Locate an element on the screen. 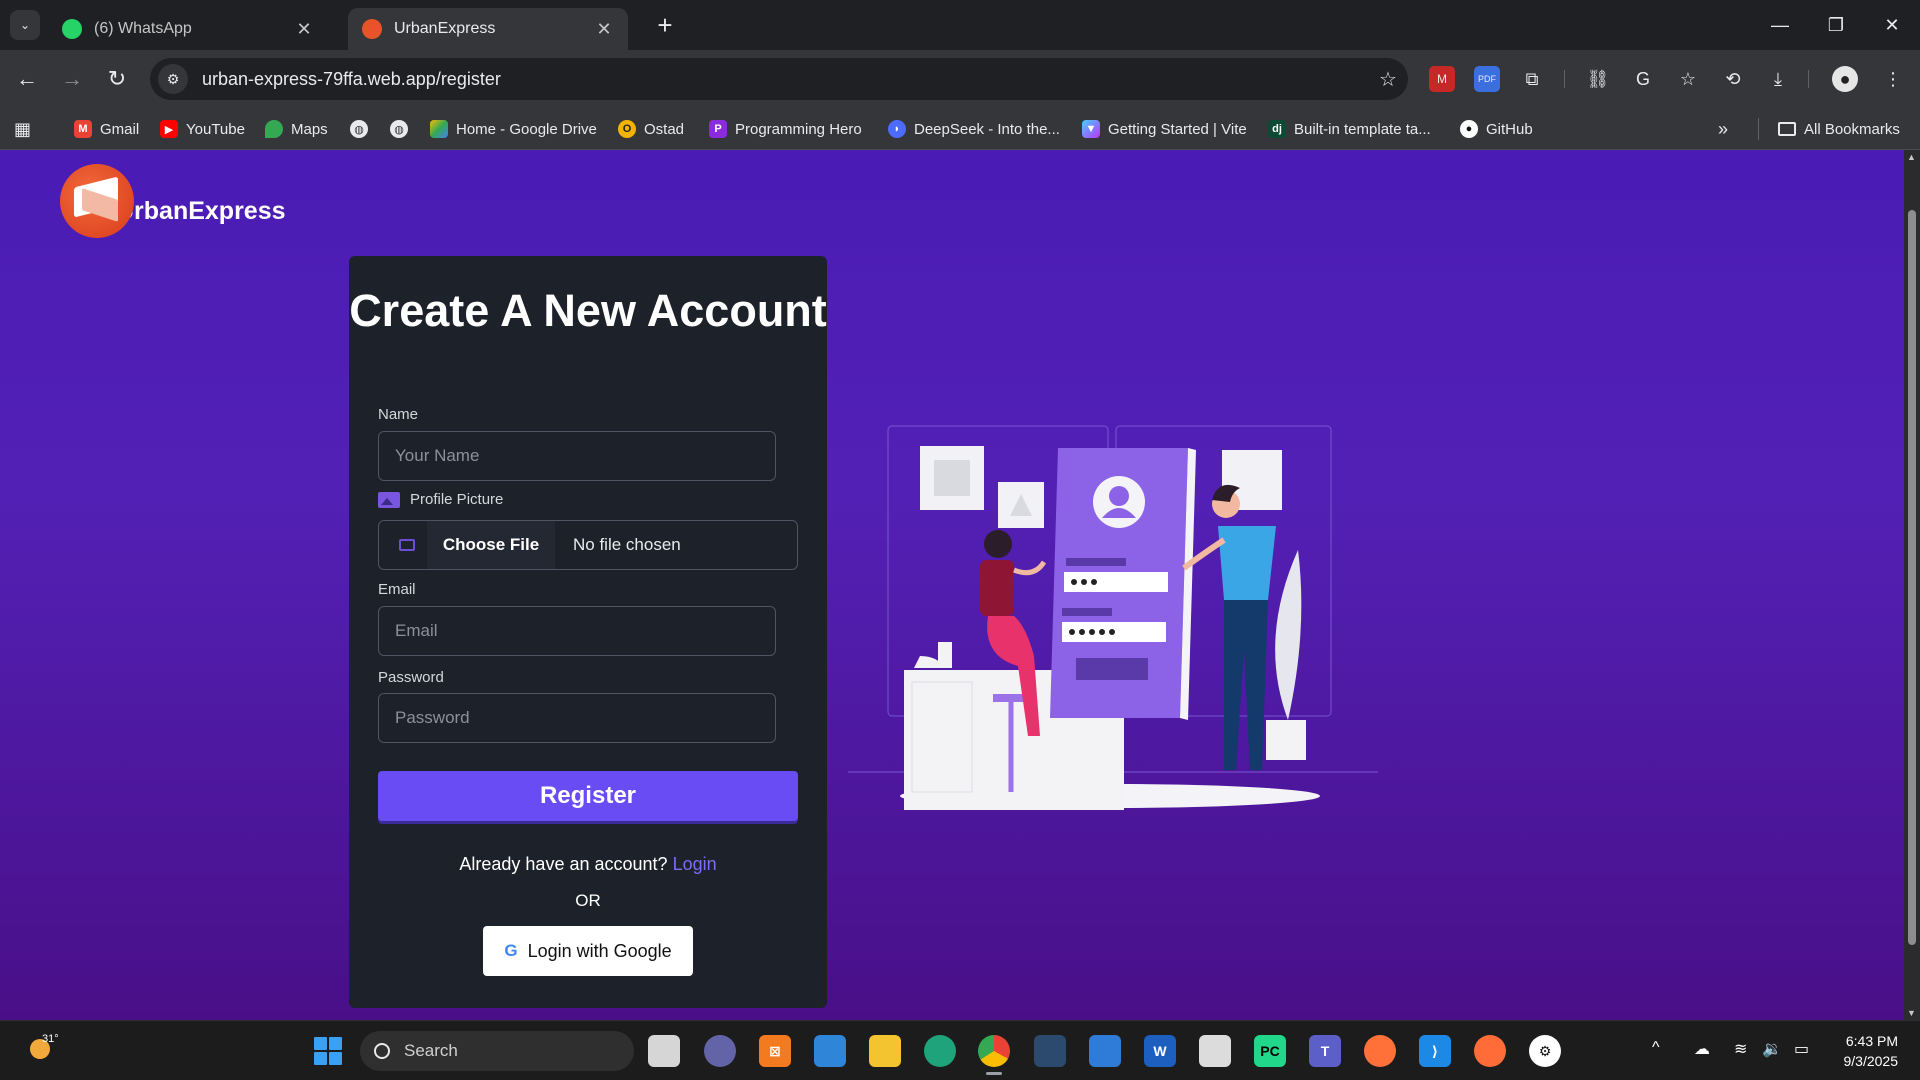  task-view-icon is located at coordinates (664, 1051).